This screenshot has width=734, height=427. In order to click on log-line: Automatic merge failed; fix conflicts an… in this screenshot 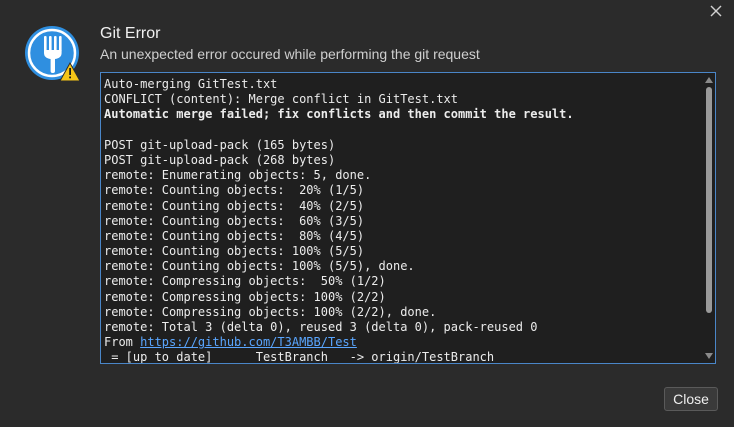, I will do `click(339, 114)`.